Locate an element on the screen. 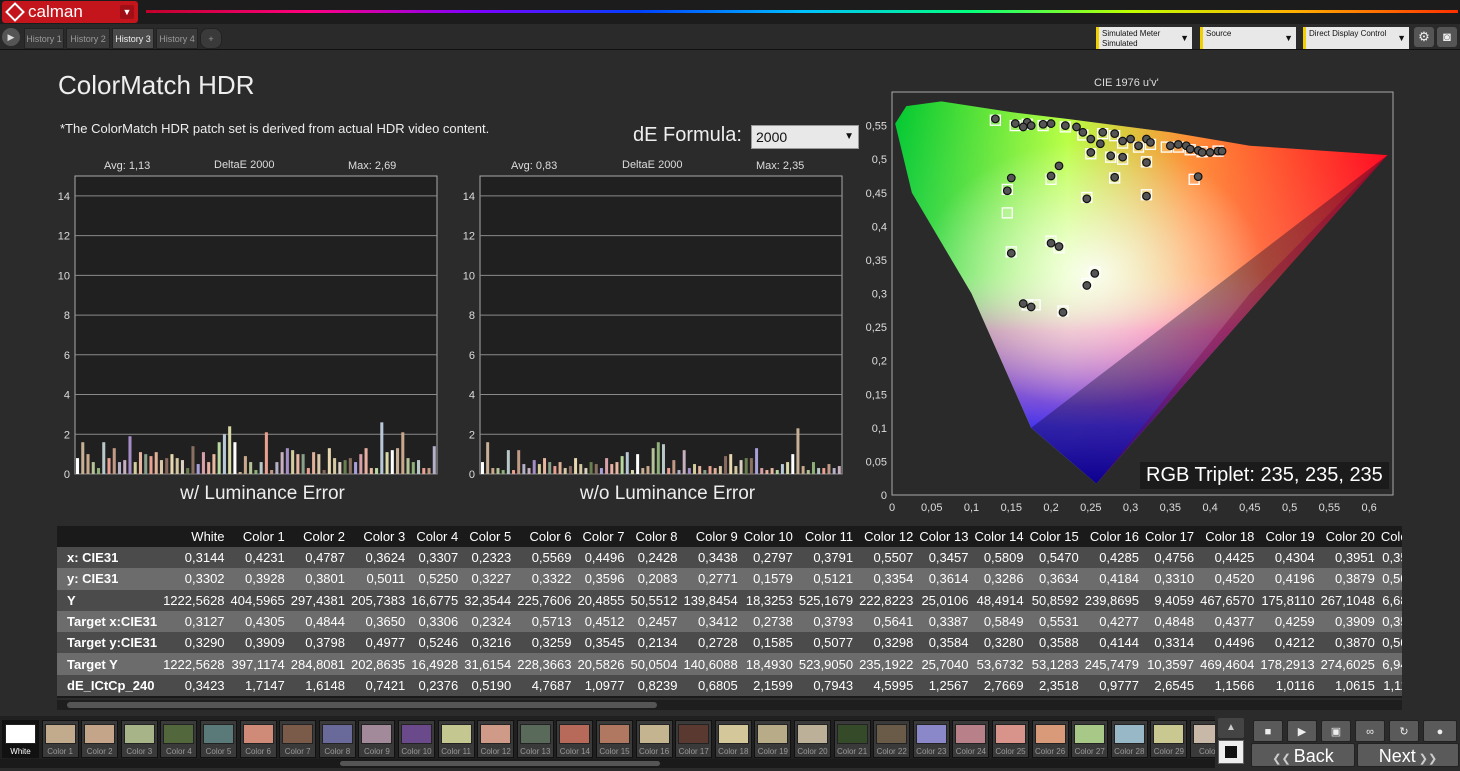  record-icon: ● is located at coordinates (1440, 731).